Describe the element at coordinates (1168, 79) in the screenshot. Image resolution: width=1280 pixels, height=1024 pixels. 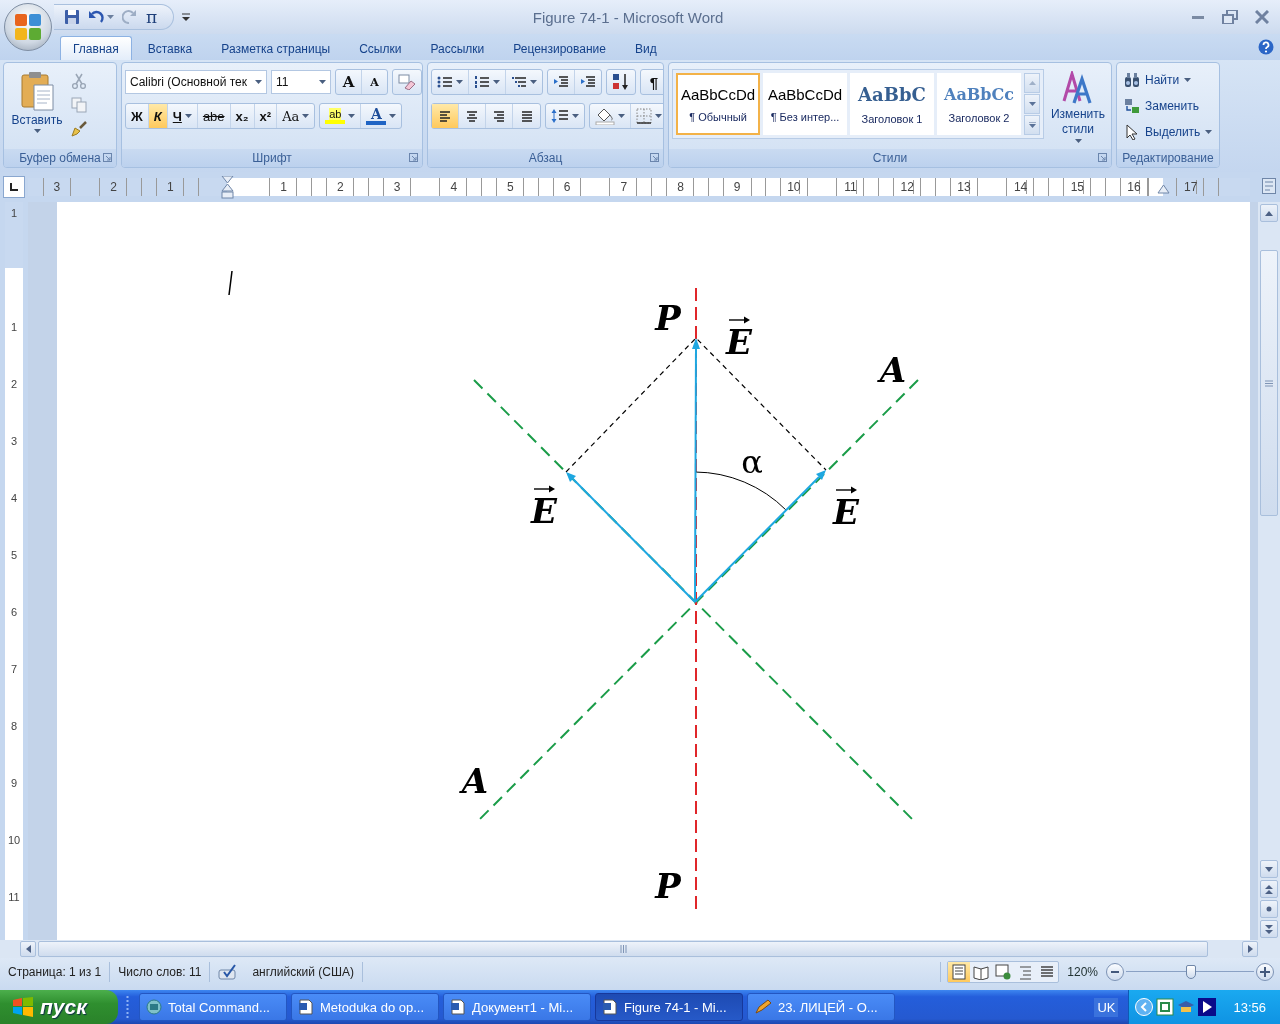
I see `find-button: Найти` at that location.